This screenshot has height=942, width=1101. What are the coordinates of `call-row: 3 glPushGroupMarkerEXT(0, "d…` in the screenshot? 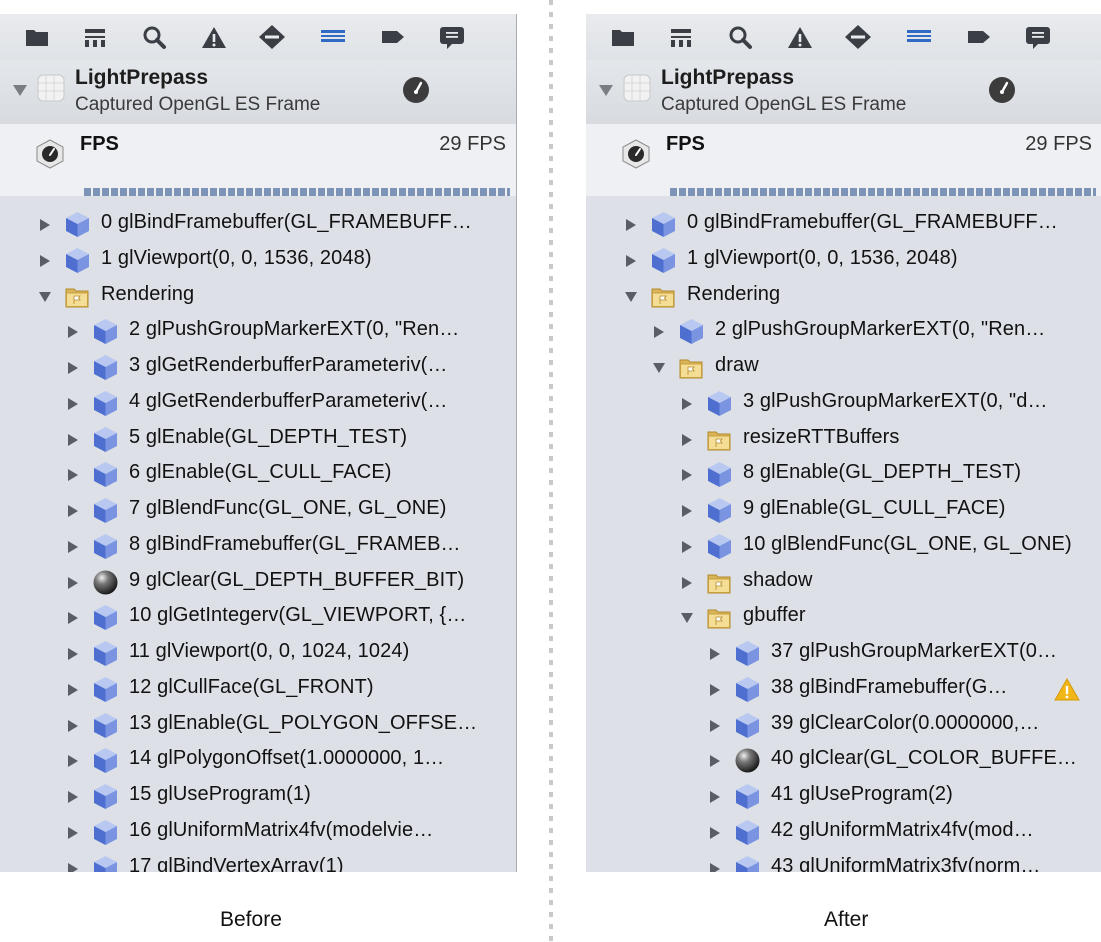 It's located at (843, 404).